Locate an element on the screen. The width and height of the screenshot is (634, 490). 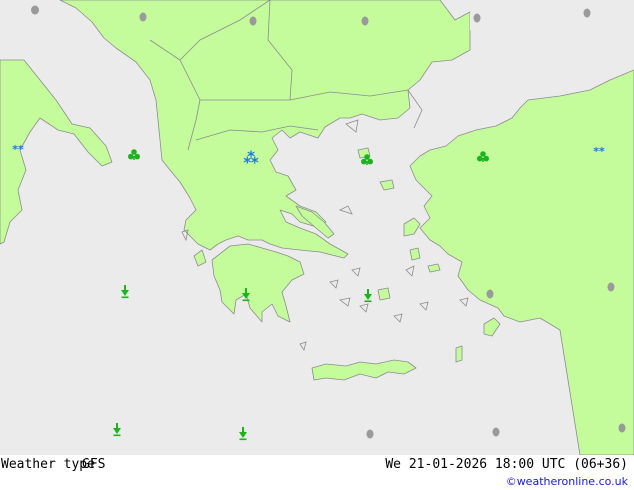
karpathos is located at coordinates (459, 354).